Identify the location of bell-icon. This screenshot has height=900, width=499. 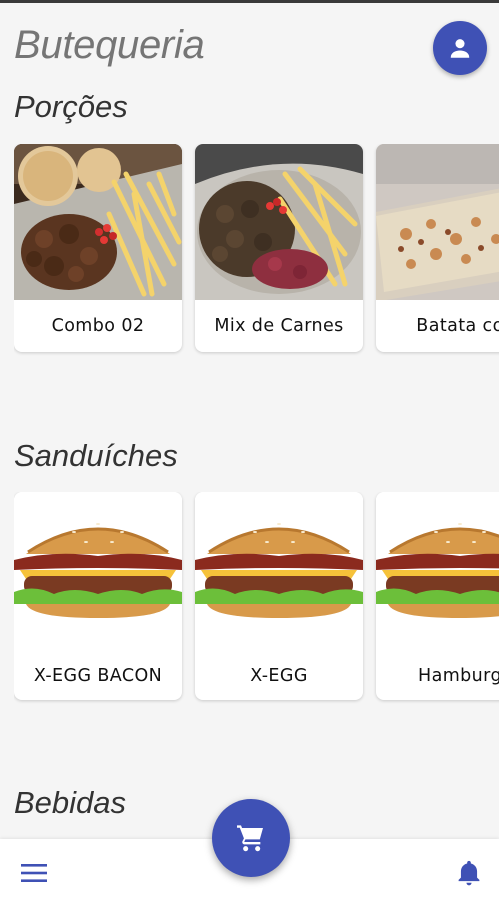
(469, 873).